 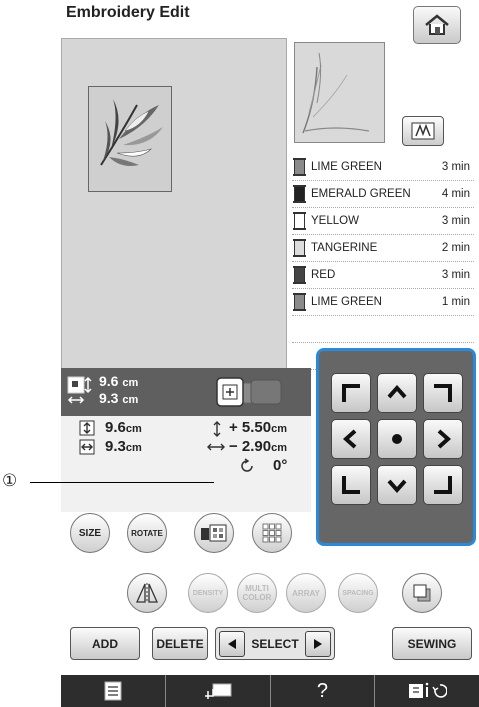 I want to click on height-icon, so click(x=87, y=428).